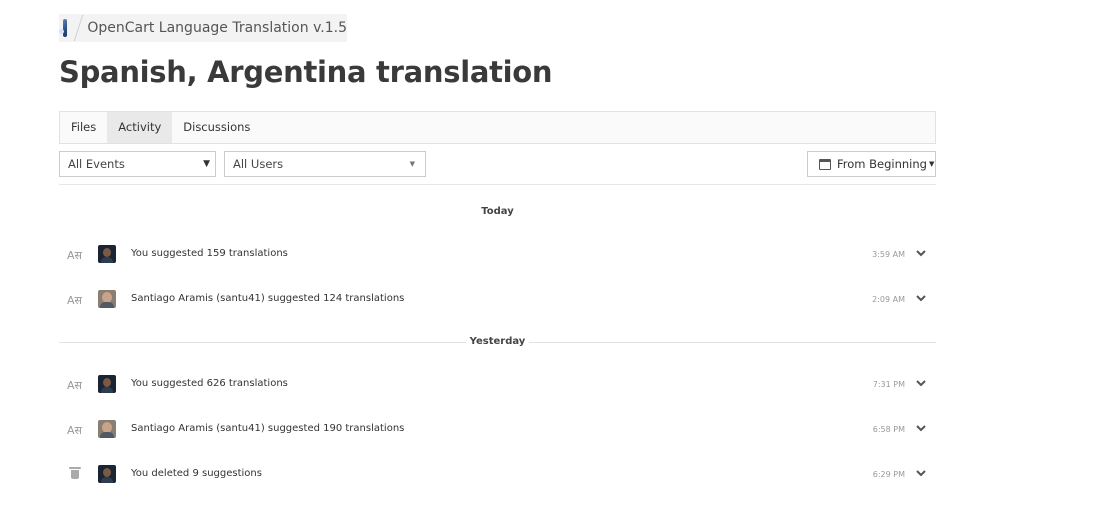  What do you see at coordinates (306, 72) in the screenshot?
I see `page-title: Spanish, Argentina translation` at bounding box center [306, 72].